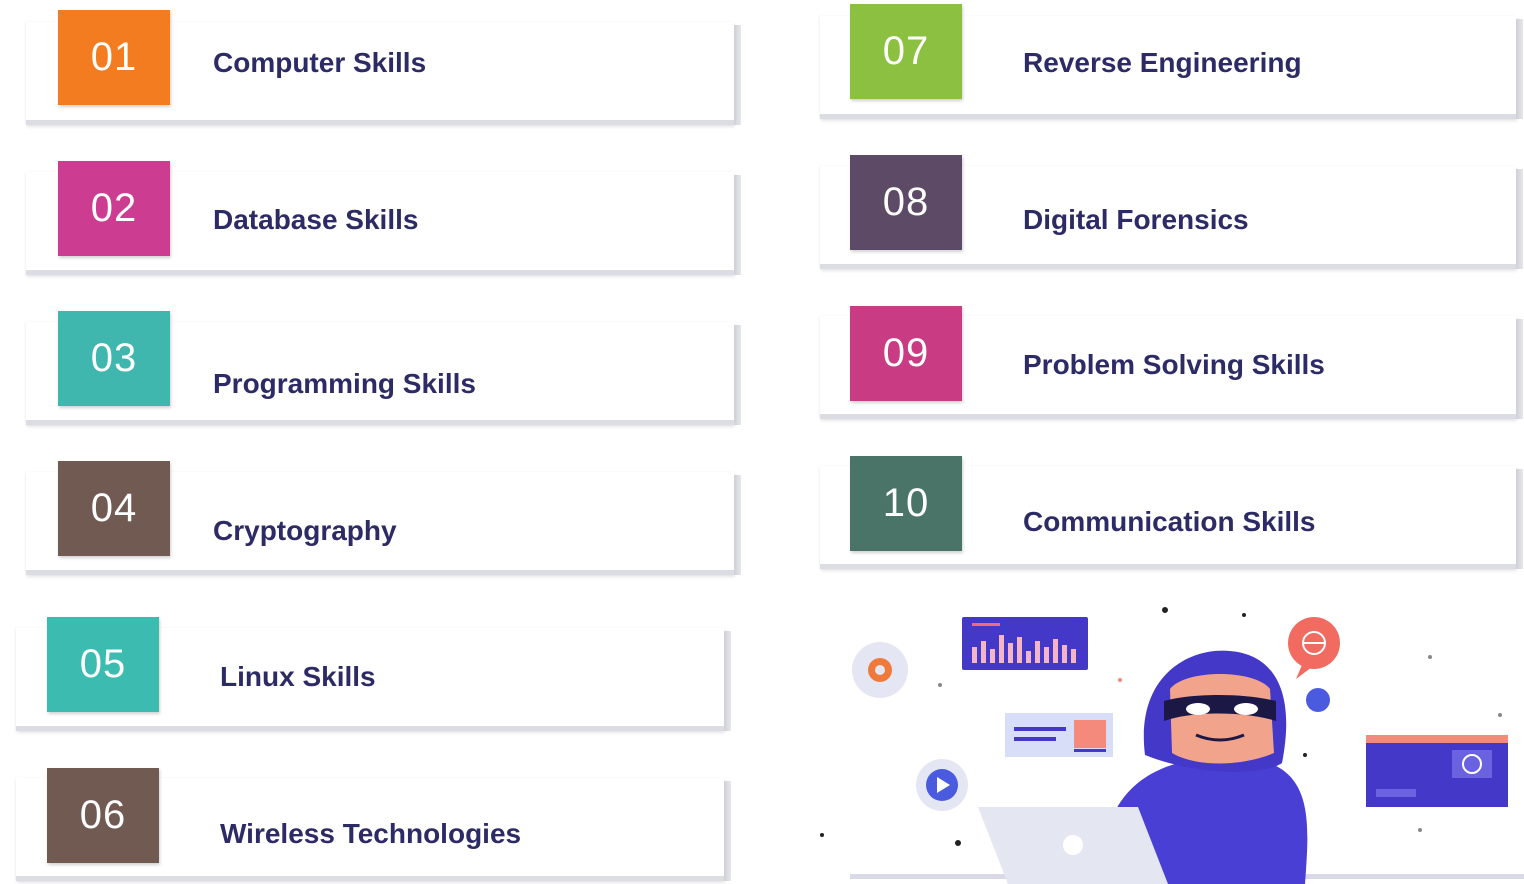 The height and width of the screenshot is (884, 1524). Describe the element at coordinates (298, 676) in the screenshot. I see `skill-label-05: Linux Skills` at that location.